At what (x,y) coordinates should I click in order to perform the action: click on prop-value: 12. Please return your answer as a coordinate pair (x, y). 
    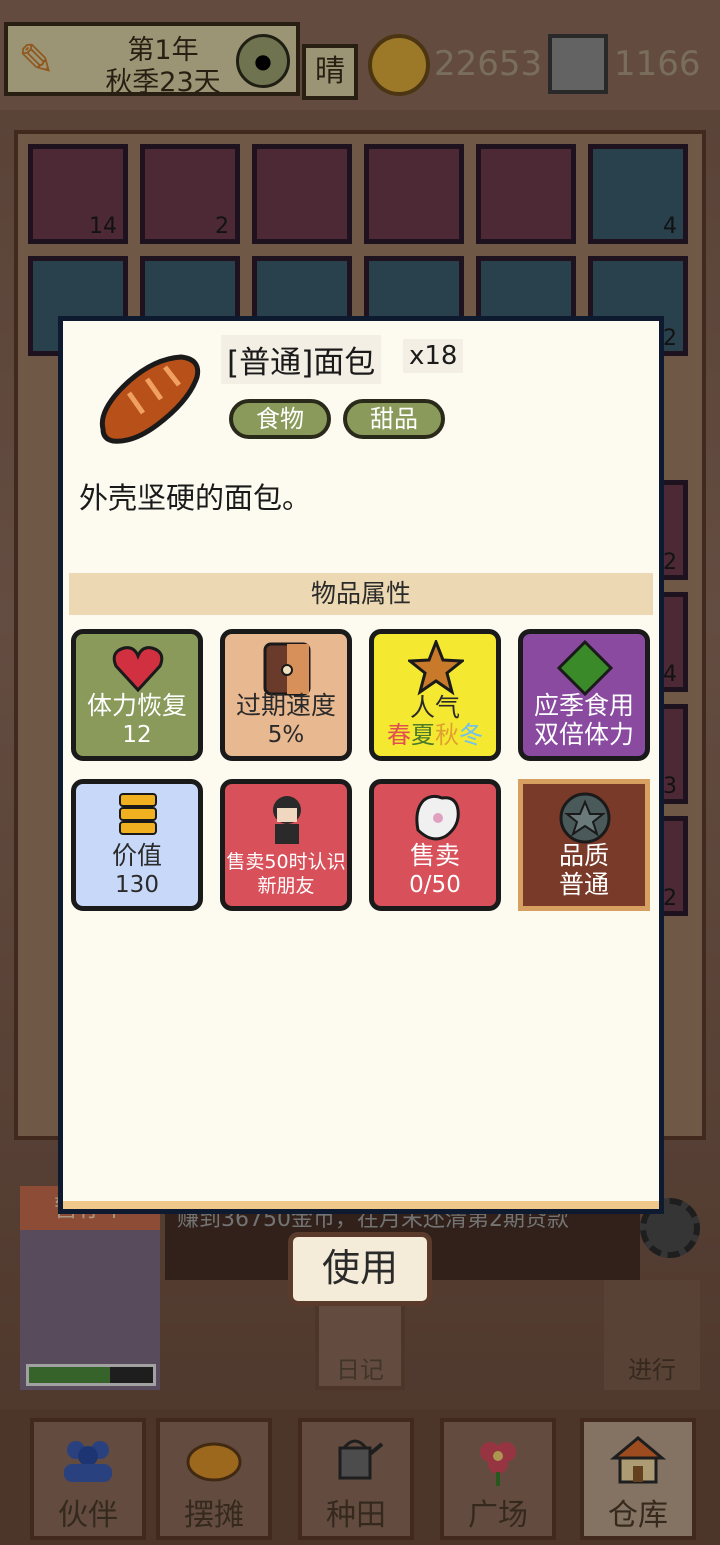
    Looking at the image, I should click on (137, 735).